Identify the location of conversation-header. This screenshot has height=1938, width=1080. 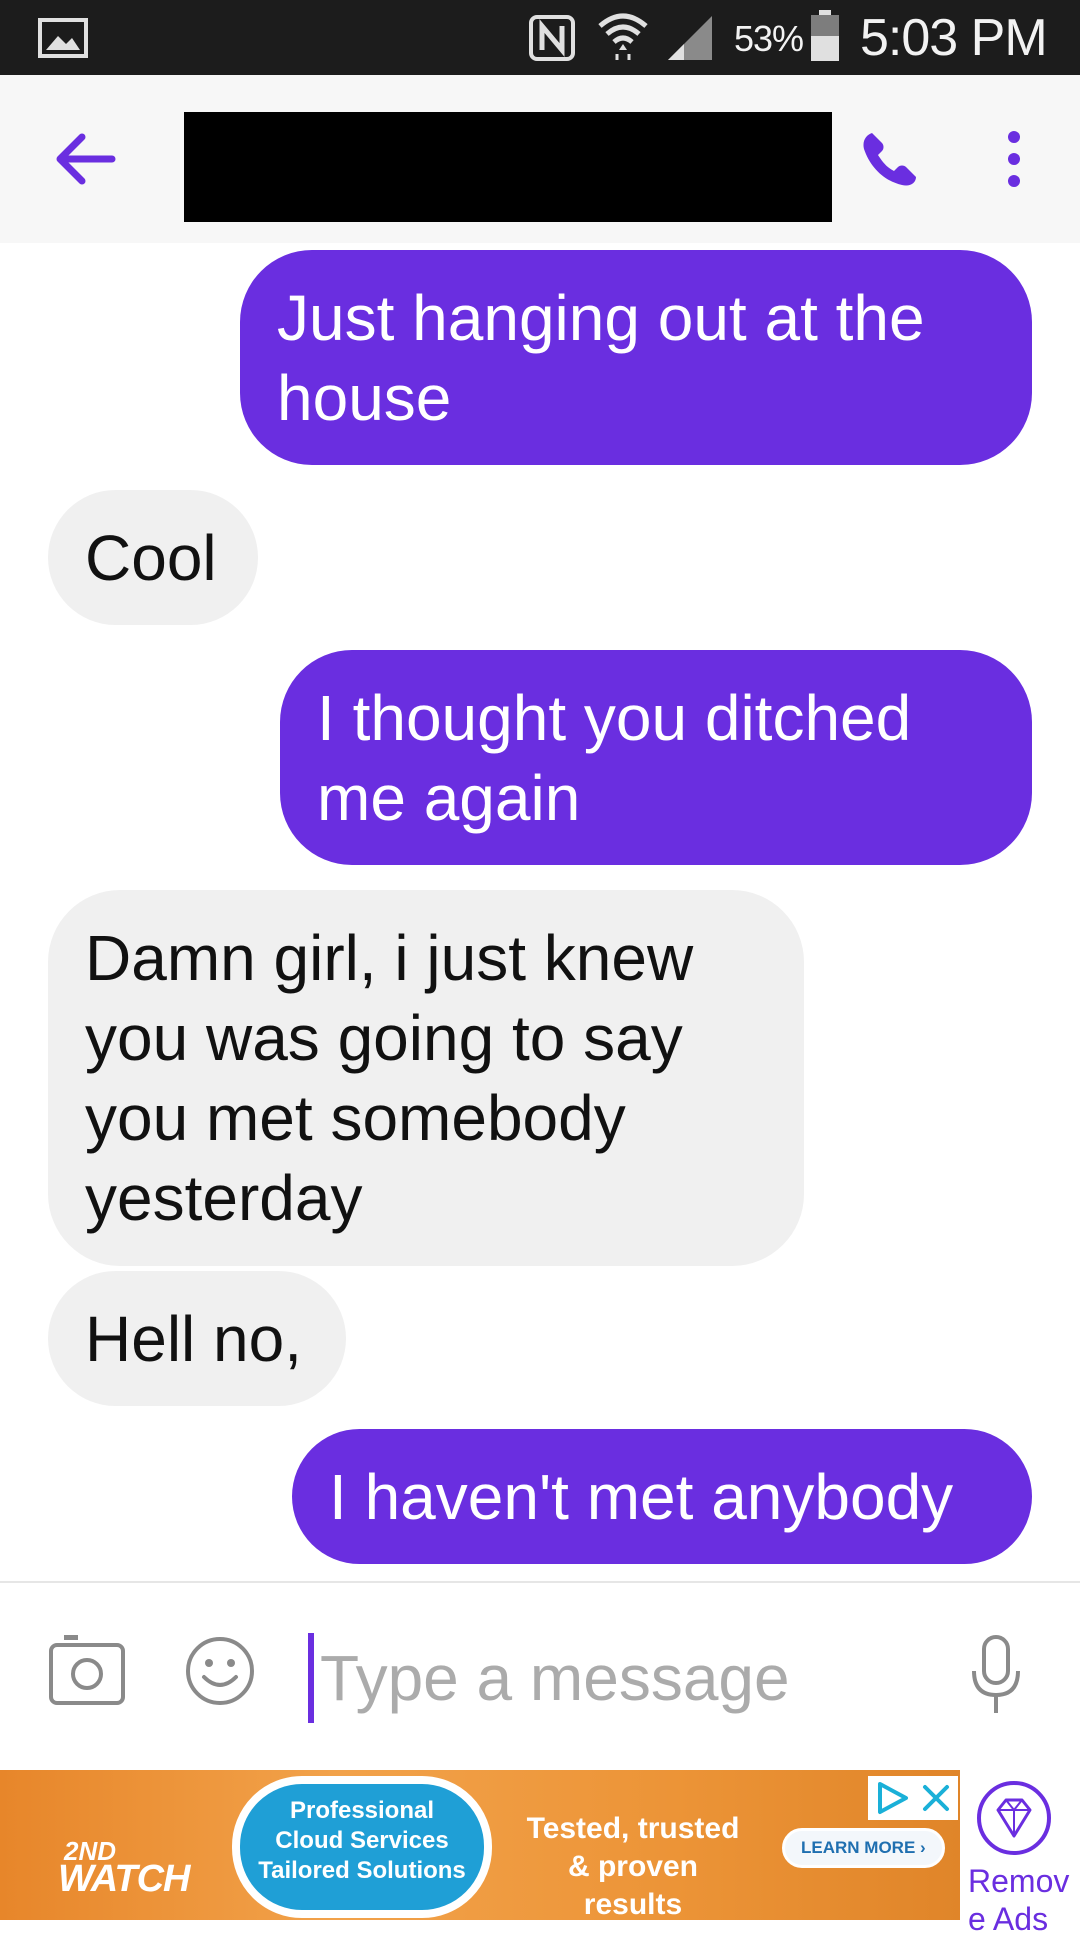
(540, 159).